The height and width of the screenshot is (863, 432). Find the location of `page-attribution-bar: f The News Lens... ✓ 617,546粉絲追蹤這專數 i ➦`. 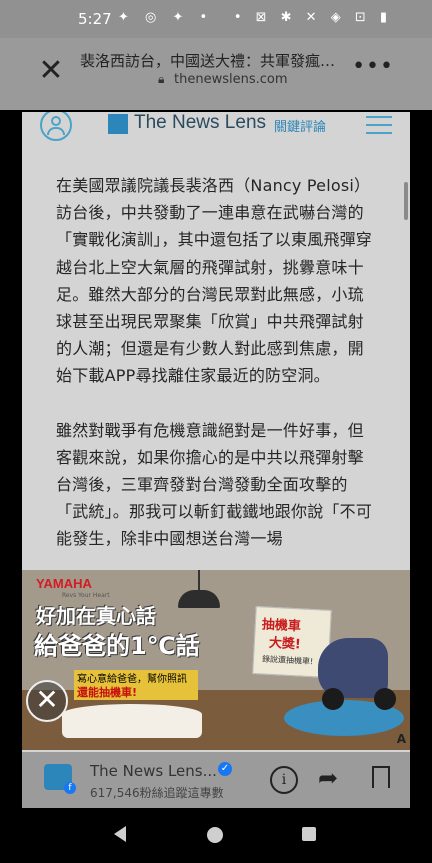

page-attribution-bar: f The News Lens... ✓ 617,546粉絲追蹤這專數 i ➦ is located at coordinates (216, 780).